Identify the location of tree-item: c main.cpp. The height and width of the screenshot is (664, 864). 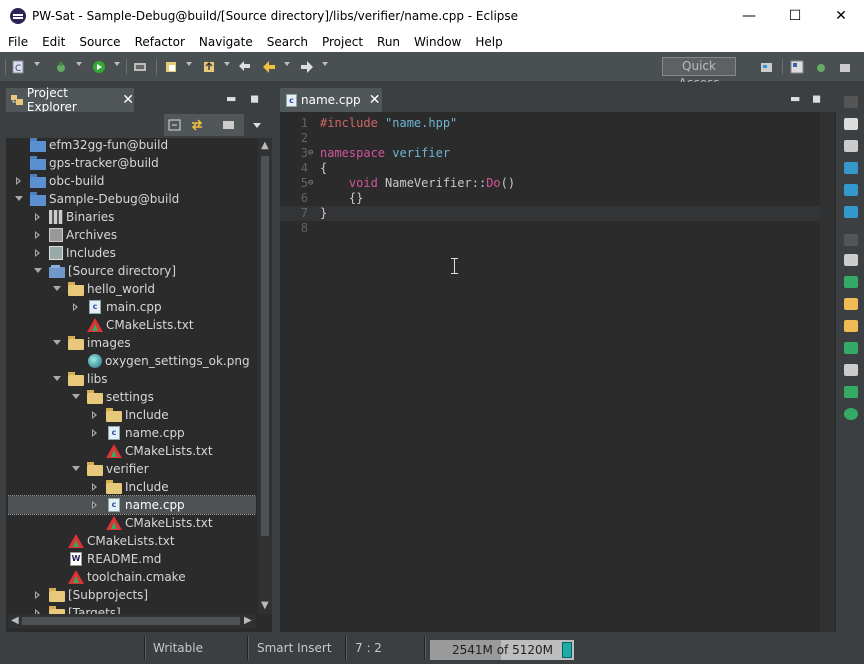
(132, 307).